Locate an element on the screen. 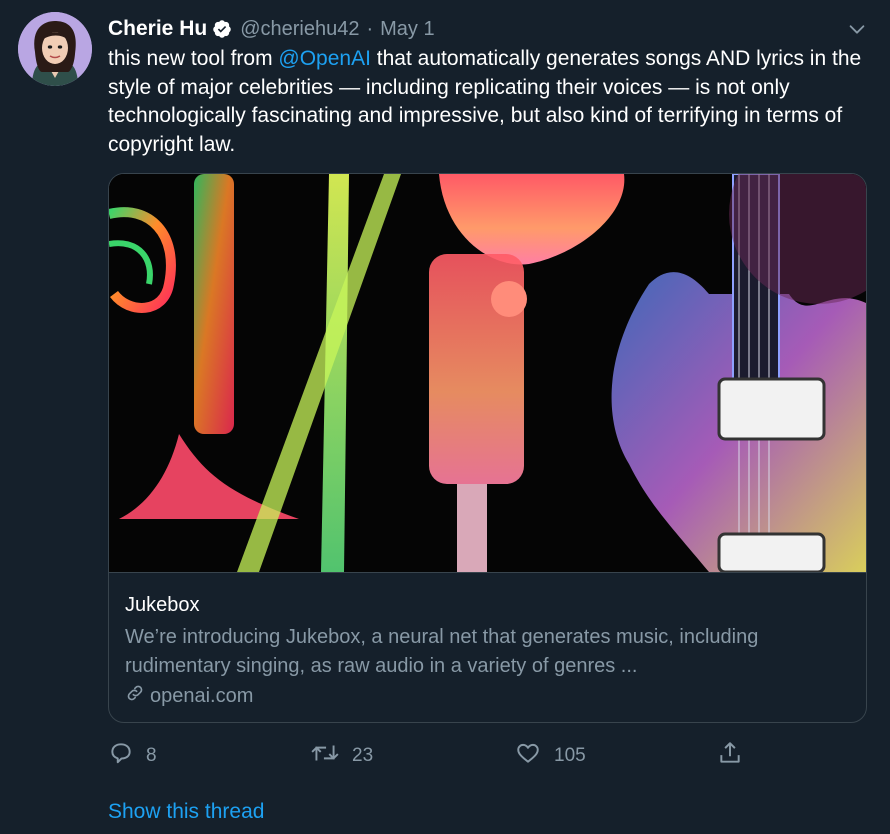  card-domain: openai.com is located at coordinates (189, 696).